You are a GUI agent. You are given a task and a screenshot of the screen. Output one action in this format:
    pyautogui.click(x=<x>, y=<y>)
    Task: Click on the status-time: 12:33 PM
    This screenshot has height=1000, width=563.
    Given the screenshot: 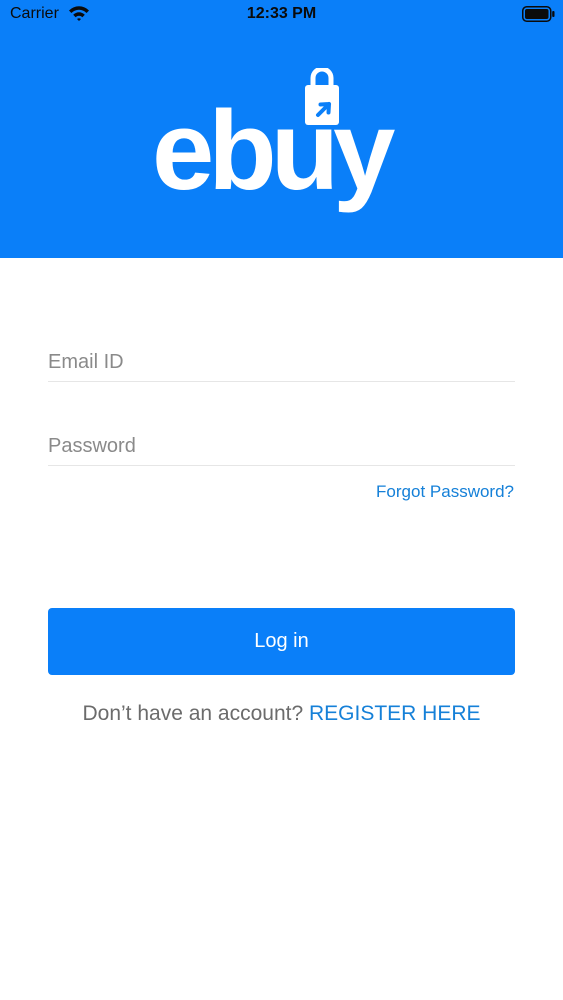 What is the action you would take?
    pyautogui.click(x=281, y=13)
    